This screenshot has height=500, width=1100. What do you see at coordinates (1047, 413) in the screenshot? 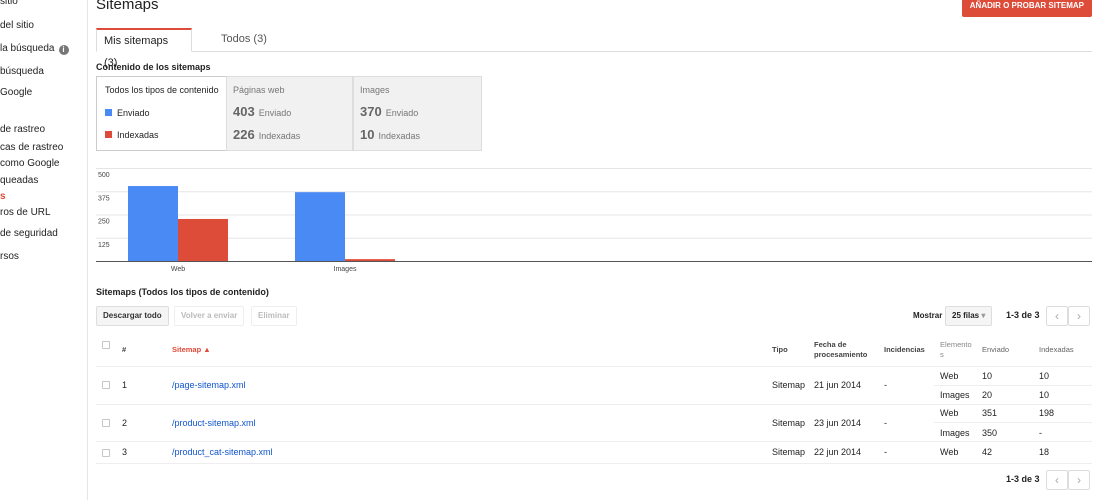
I see `row-indexed: 198` at bounding box center [1047, 413].